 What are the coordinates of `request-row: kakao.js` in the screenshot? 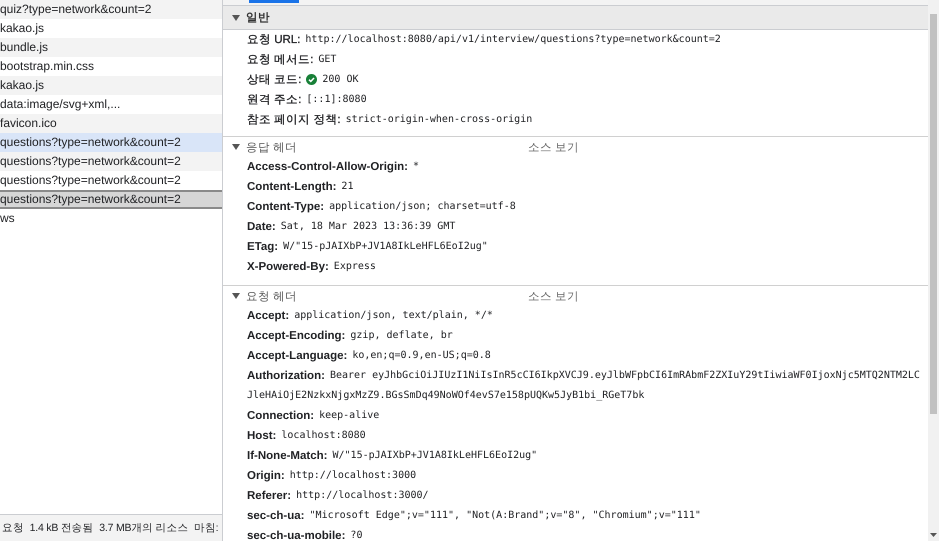 It's located at (111, 85).